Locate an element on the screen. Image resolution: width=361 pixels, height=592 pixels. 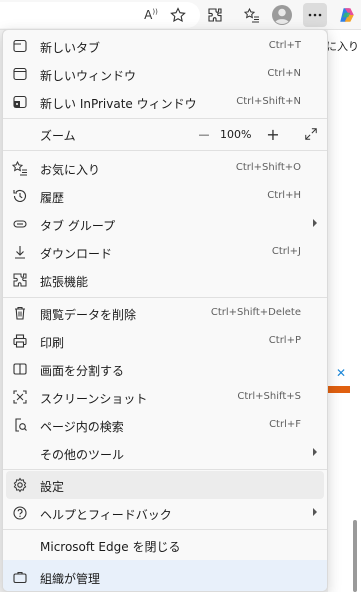
ad-banner-strip is located at coordinates (339, 389).